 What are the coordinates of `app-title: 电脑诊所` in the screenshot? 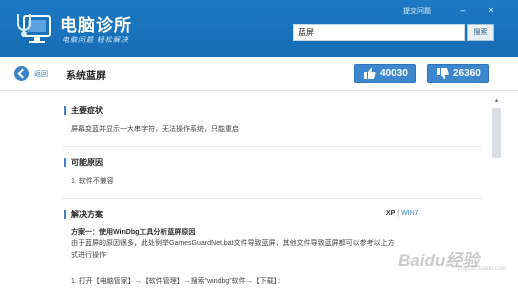 It's located at (96, 25).